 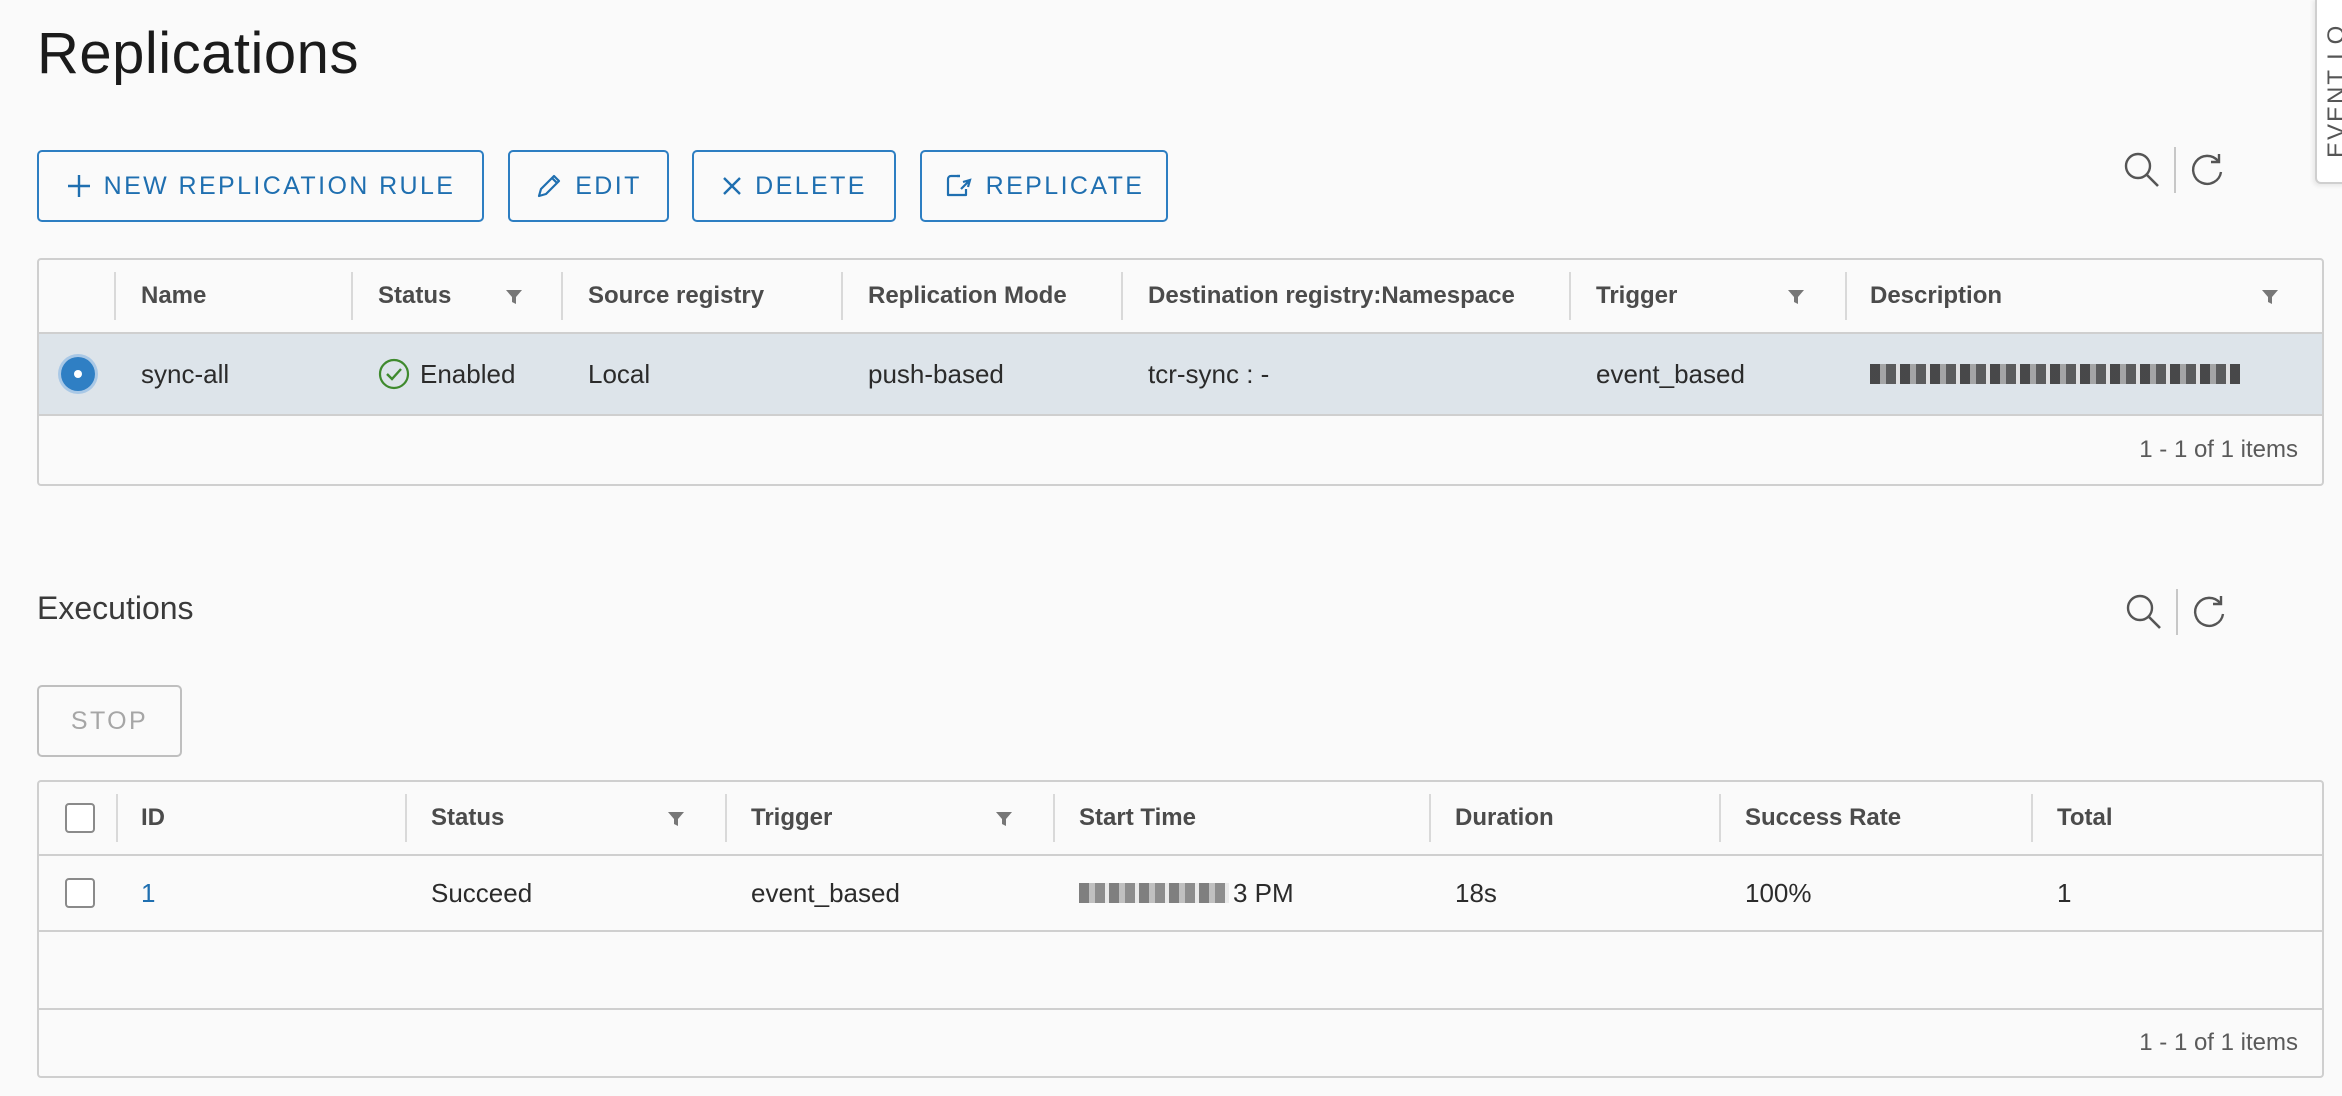 What do you see at coordinates (825, 892) in the screenshot?
I see `execution-trigger: event_based` at bounding box center [825, 892].